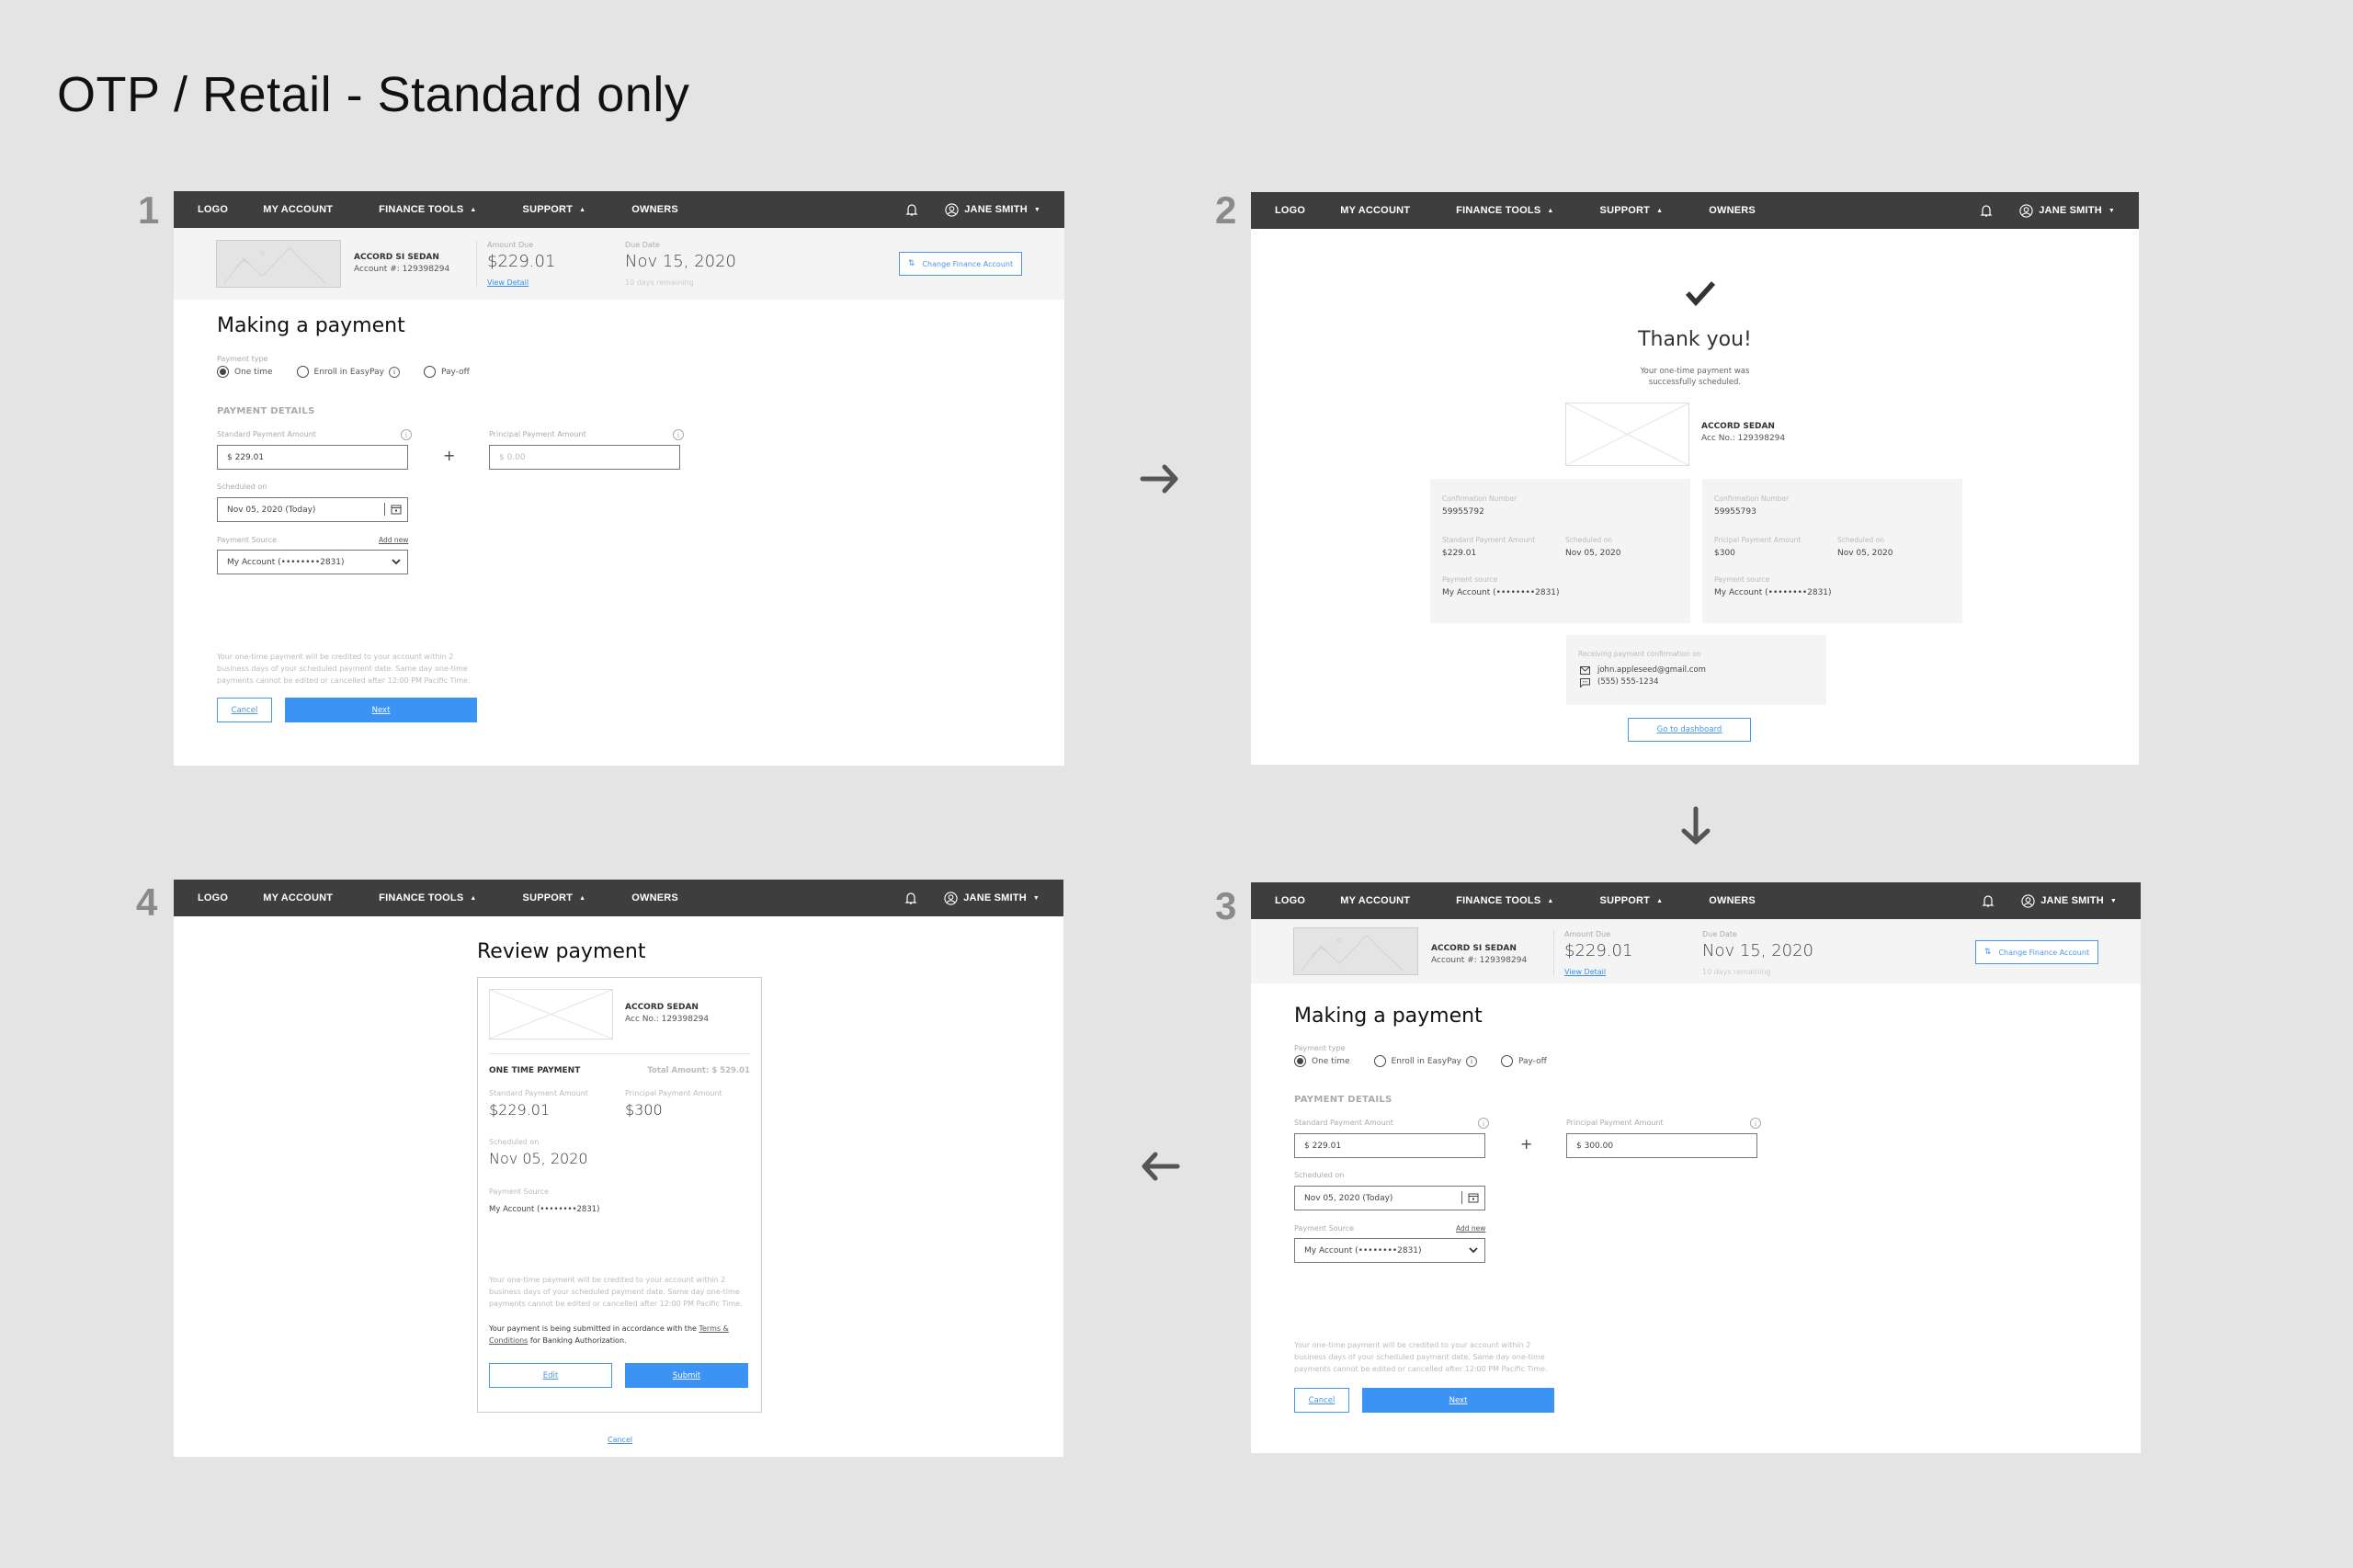 This screenshot has height=1568, width=2353. Describe the element at coordinates (686, 1375) in the screenshot. I see `submit-button: Submit` at that location.